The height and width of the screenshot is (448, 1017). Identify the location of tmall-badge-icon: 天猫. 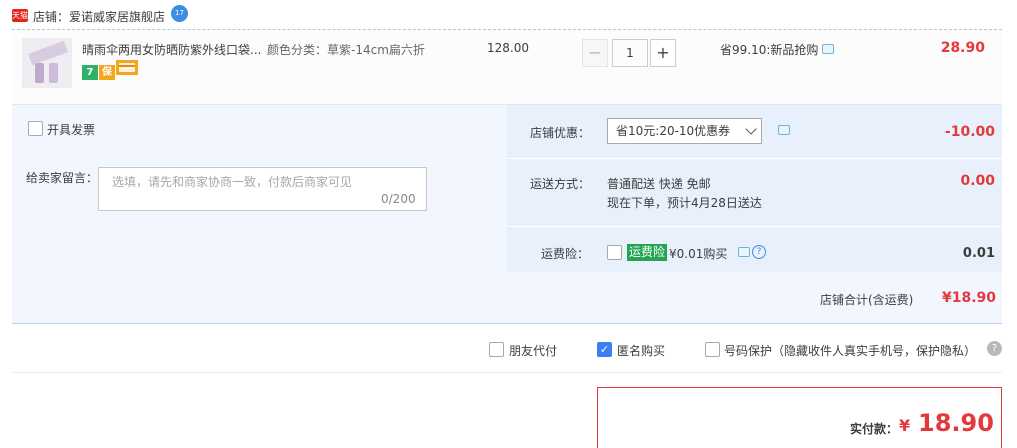
(20, 15).